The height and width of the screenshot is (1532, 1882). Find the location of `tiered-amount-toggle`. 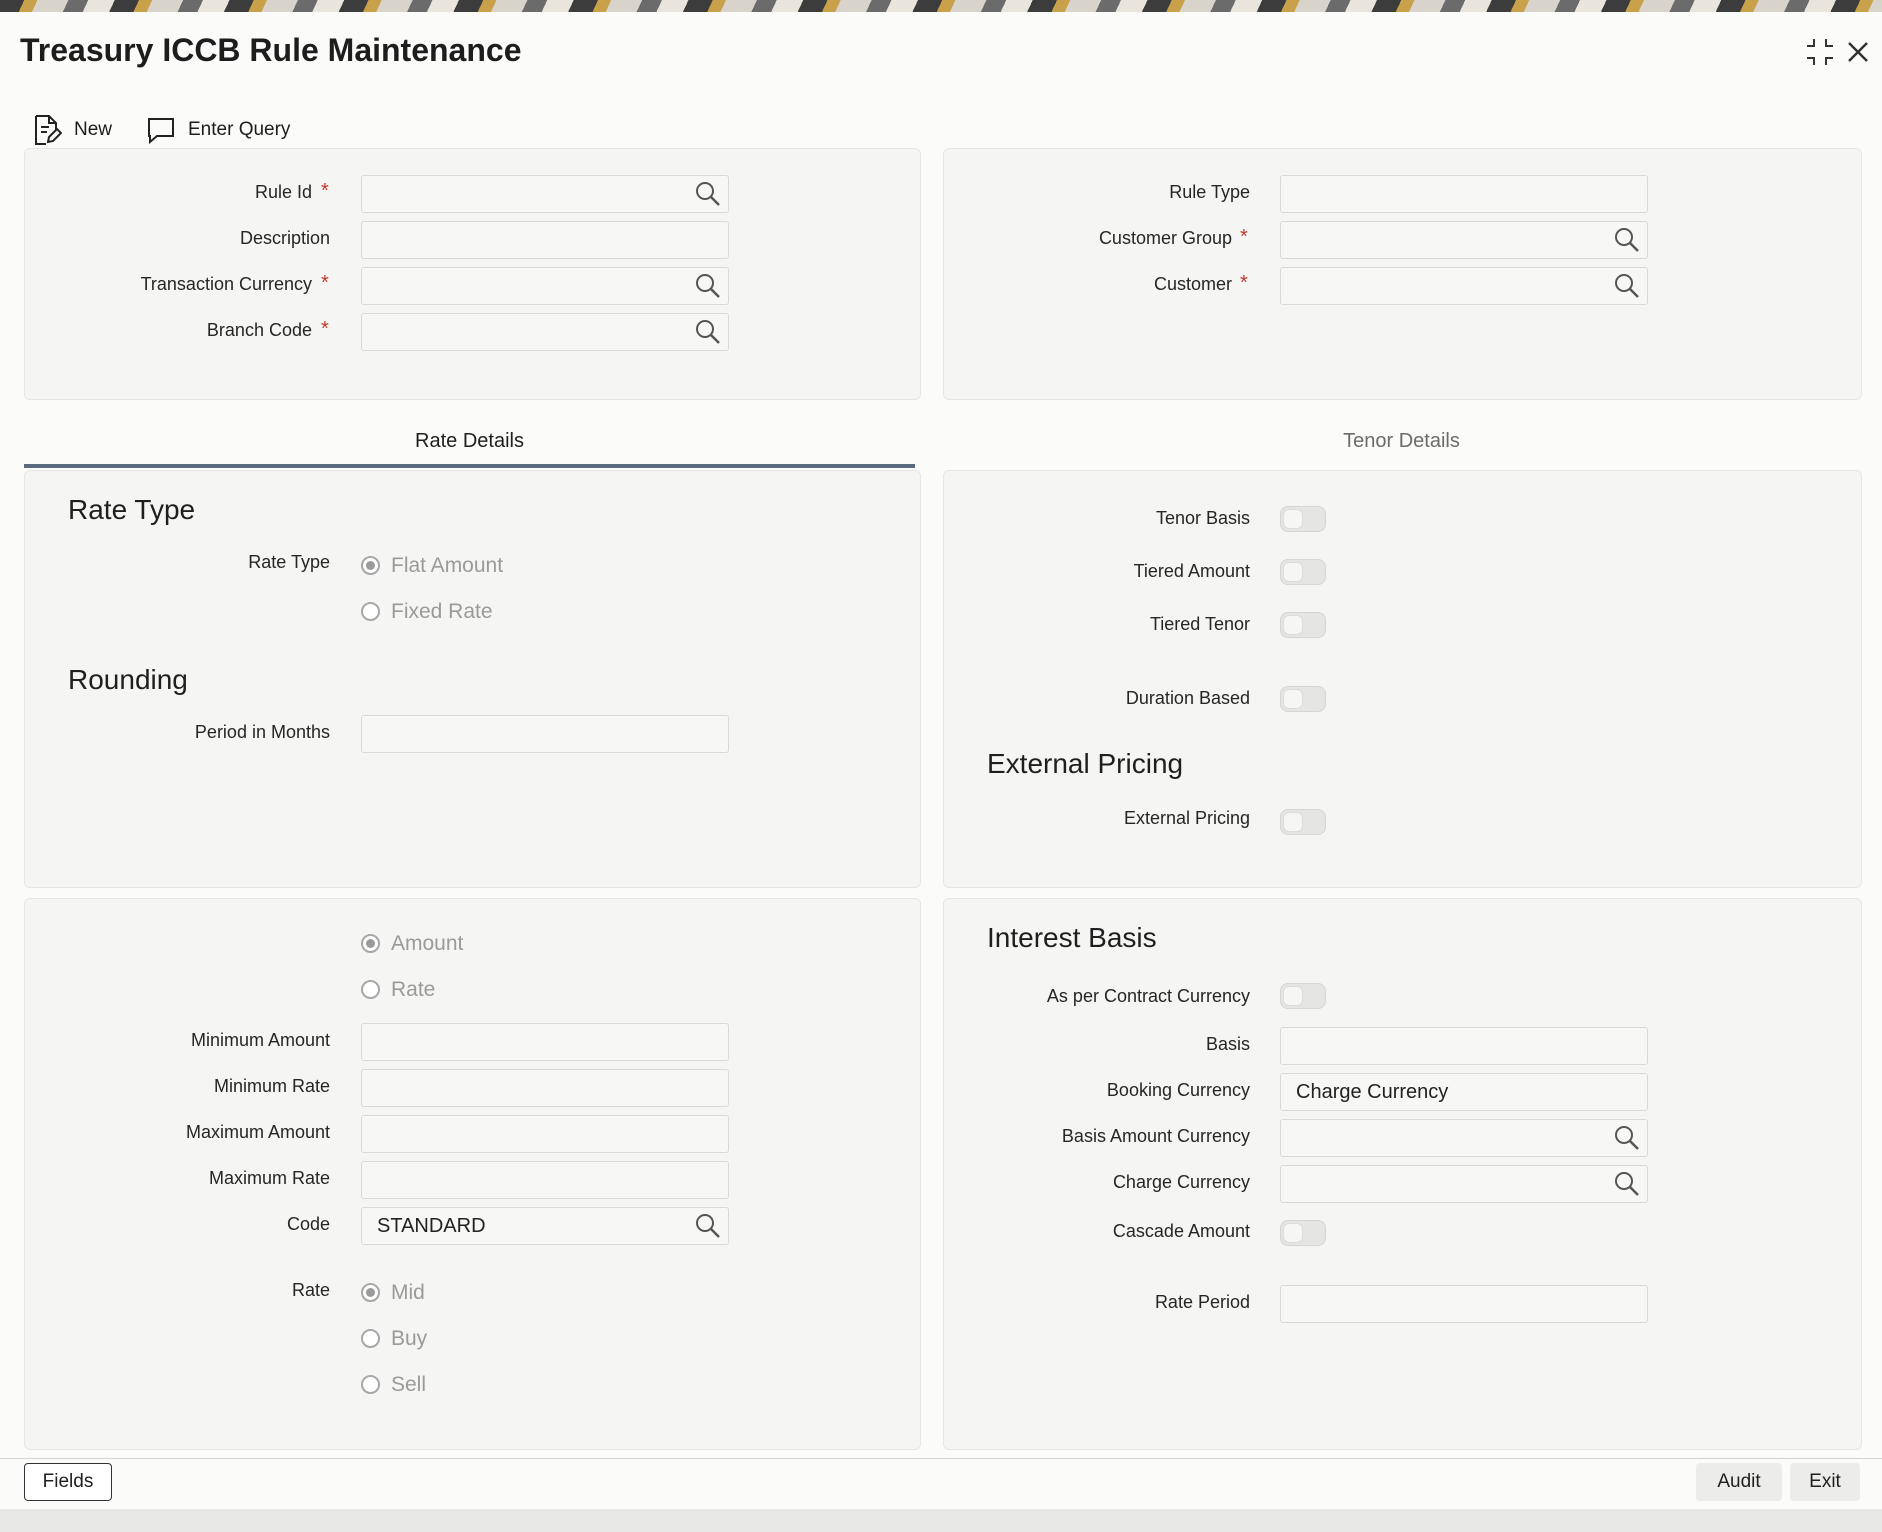

tiered-amount-toggle is located at coordinates (1303, 572).